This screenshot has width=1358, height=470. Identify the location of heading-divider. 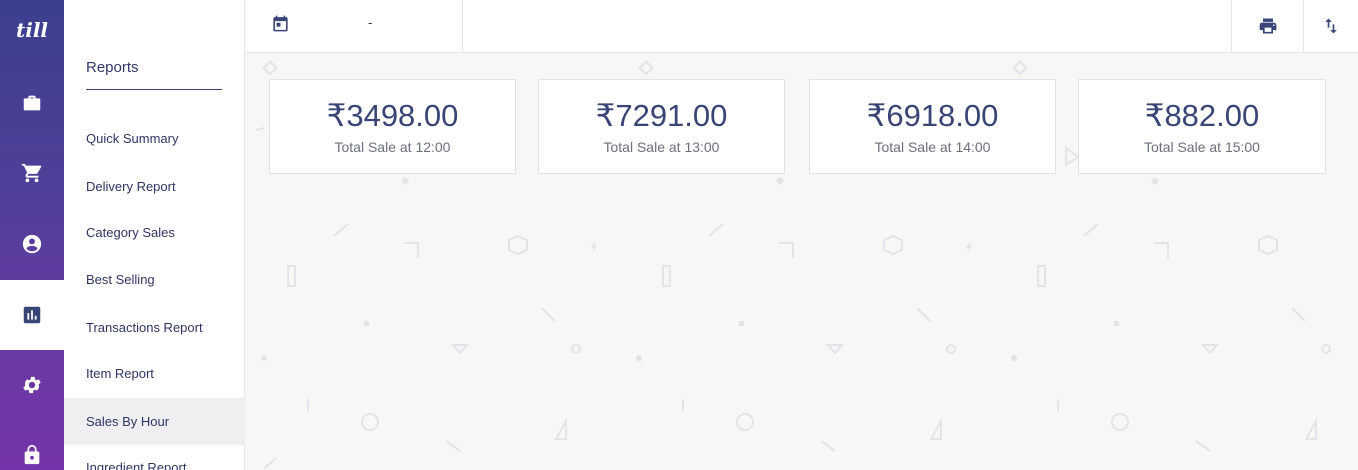
(154, 89).